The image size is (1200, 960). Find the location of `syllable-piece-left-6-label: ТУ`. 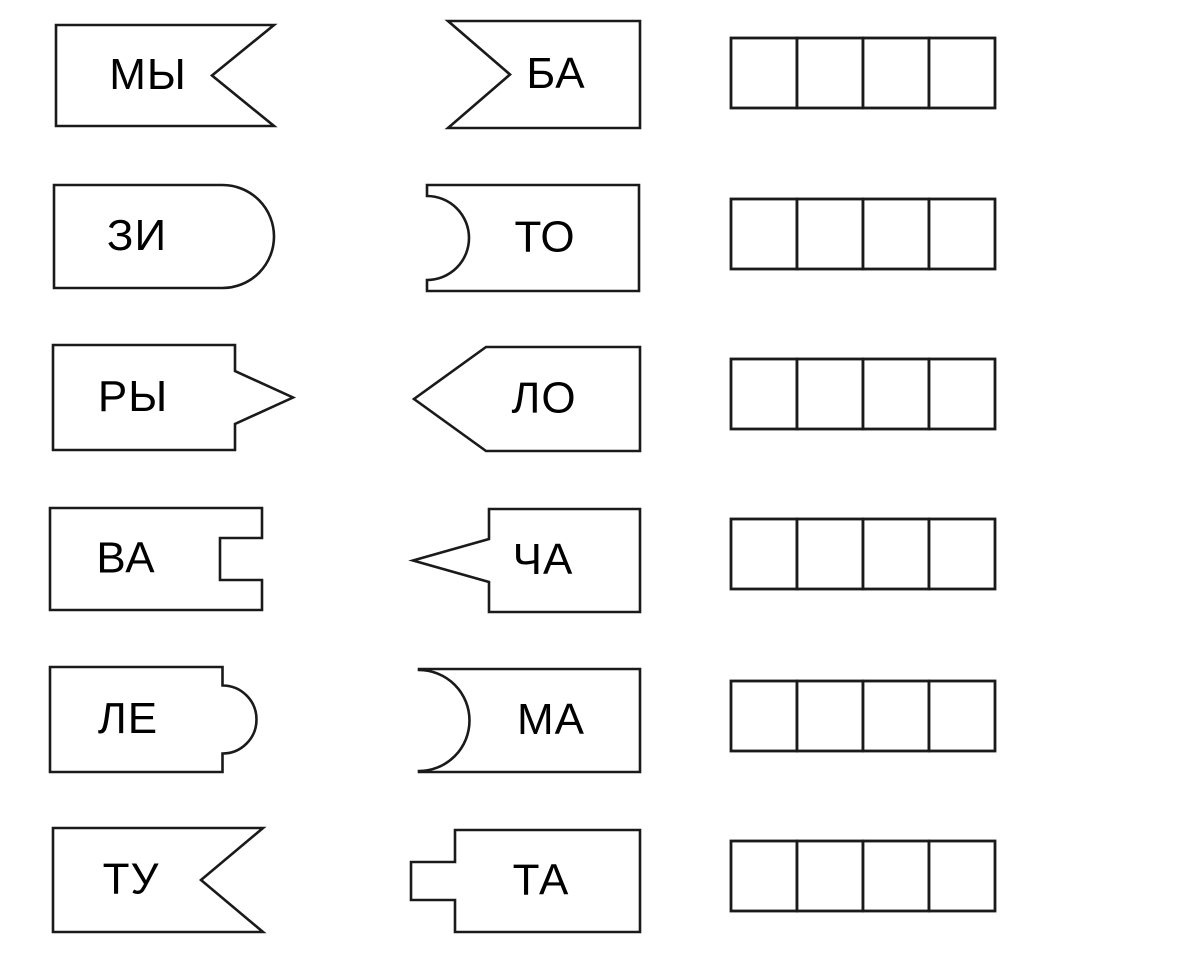

syllable-piece-left-6-label: ТУ is located at coordinates (131, 879).